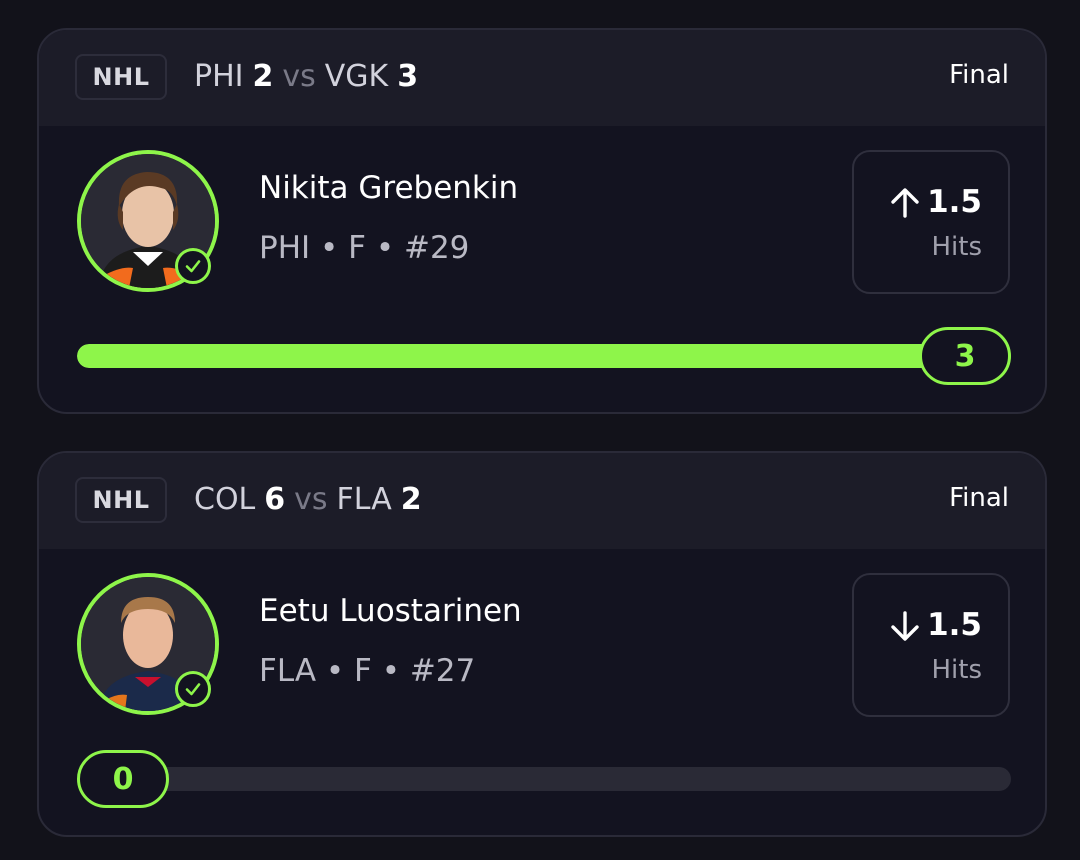 Image resolution: width=1080 pixels, height=860 pixels. What do you see at coordinates (364, 248) in the screenshot?
I see `player-info: PHI • F • #29` at bounding box center [364, 248].